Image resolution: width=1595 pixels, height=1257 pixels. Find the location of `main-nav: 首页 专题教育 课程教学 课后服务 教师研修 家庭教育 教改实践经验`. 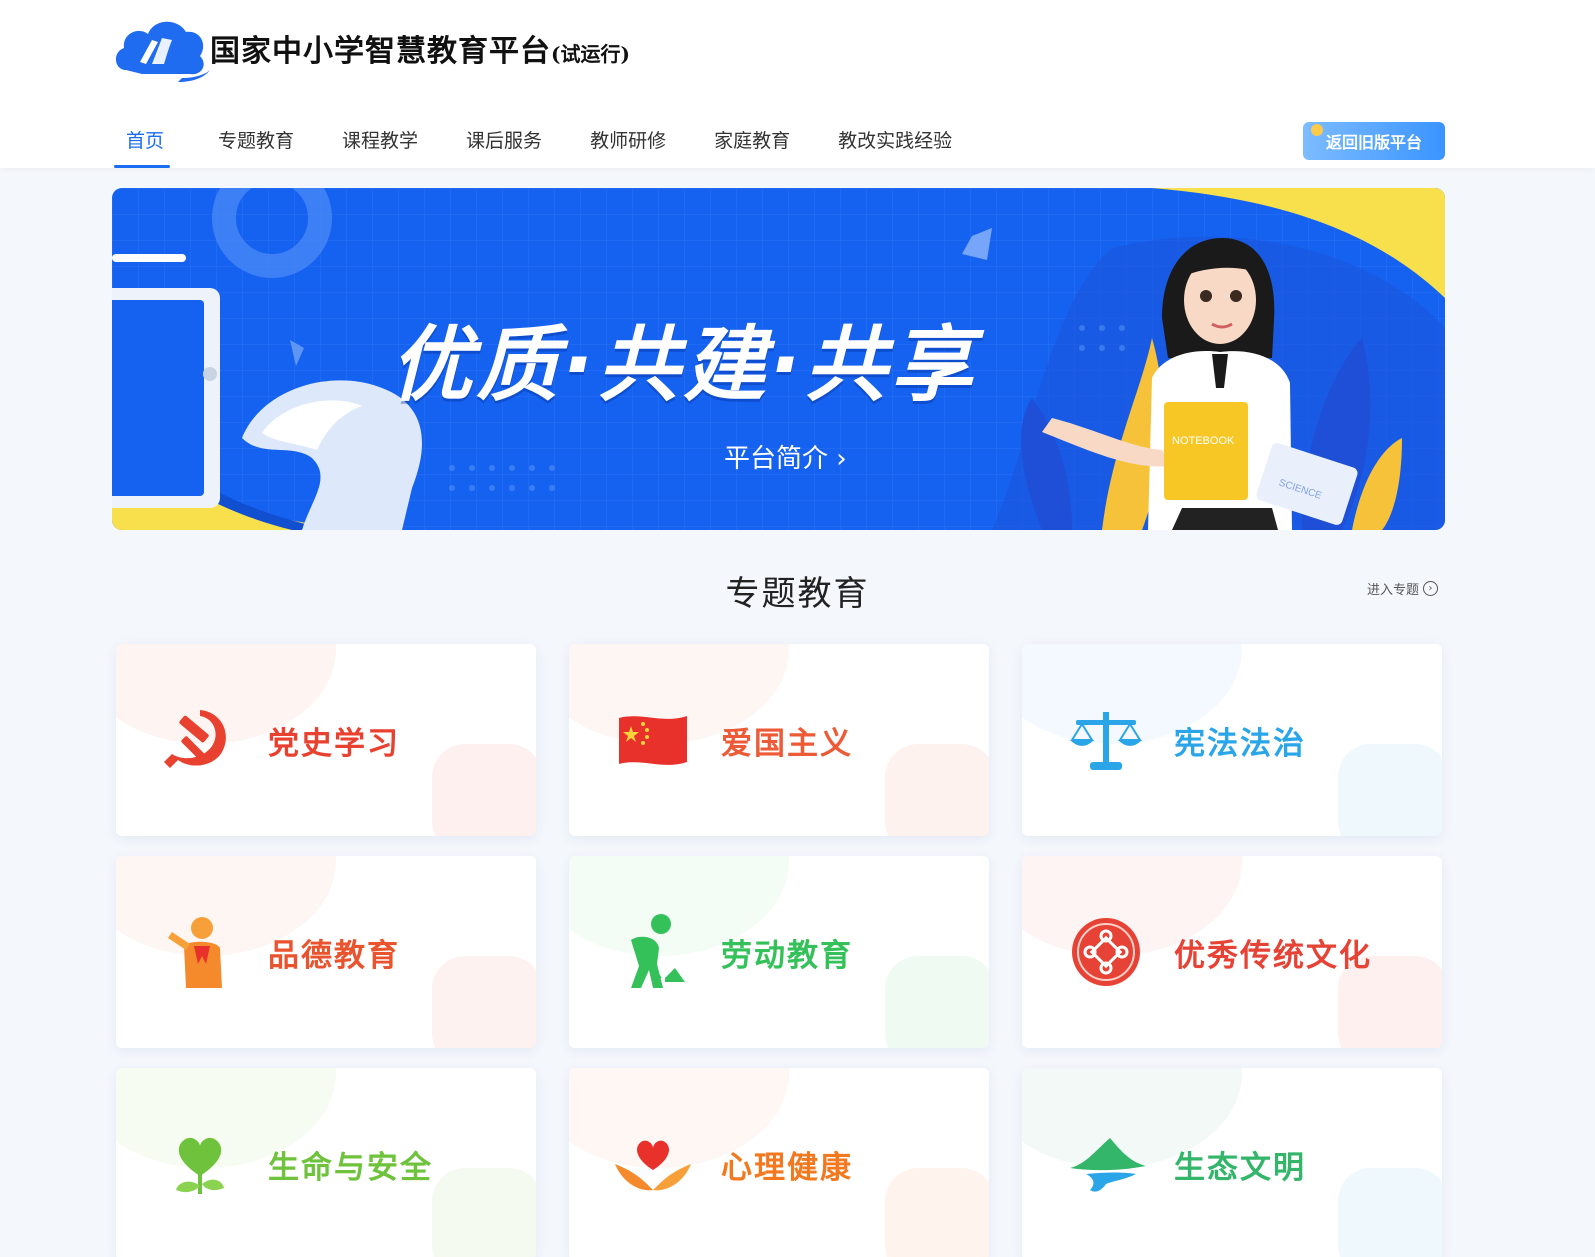

main-nav: 首页 专题教育 课程教学 课后服务 教师研修 家庭教育 教改实践经验 is located at coordinates (556, 142).